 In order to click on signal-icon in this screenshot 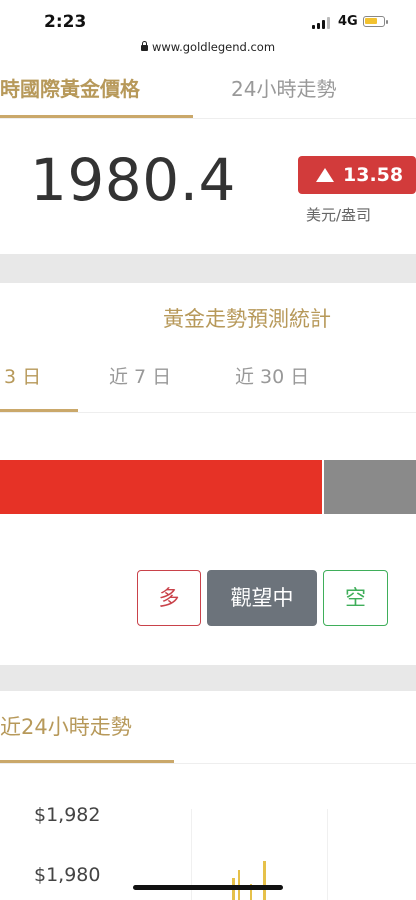, I will do `click(323, 23)`.